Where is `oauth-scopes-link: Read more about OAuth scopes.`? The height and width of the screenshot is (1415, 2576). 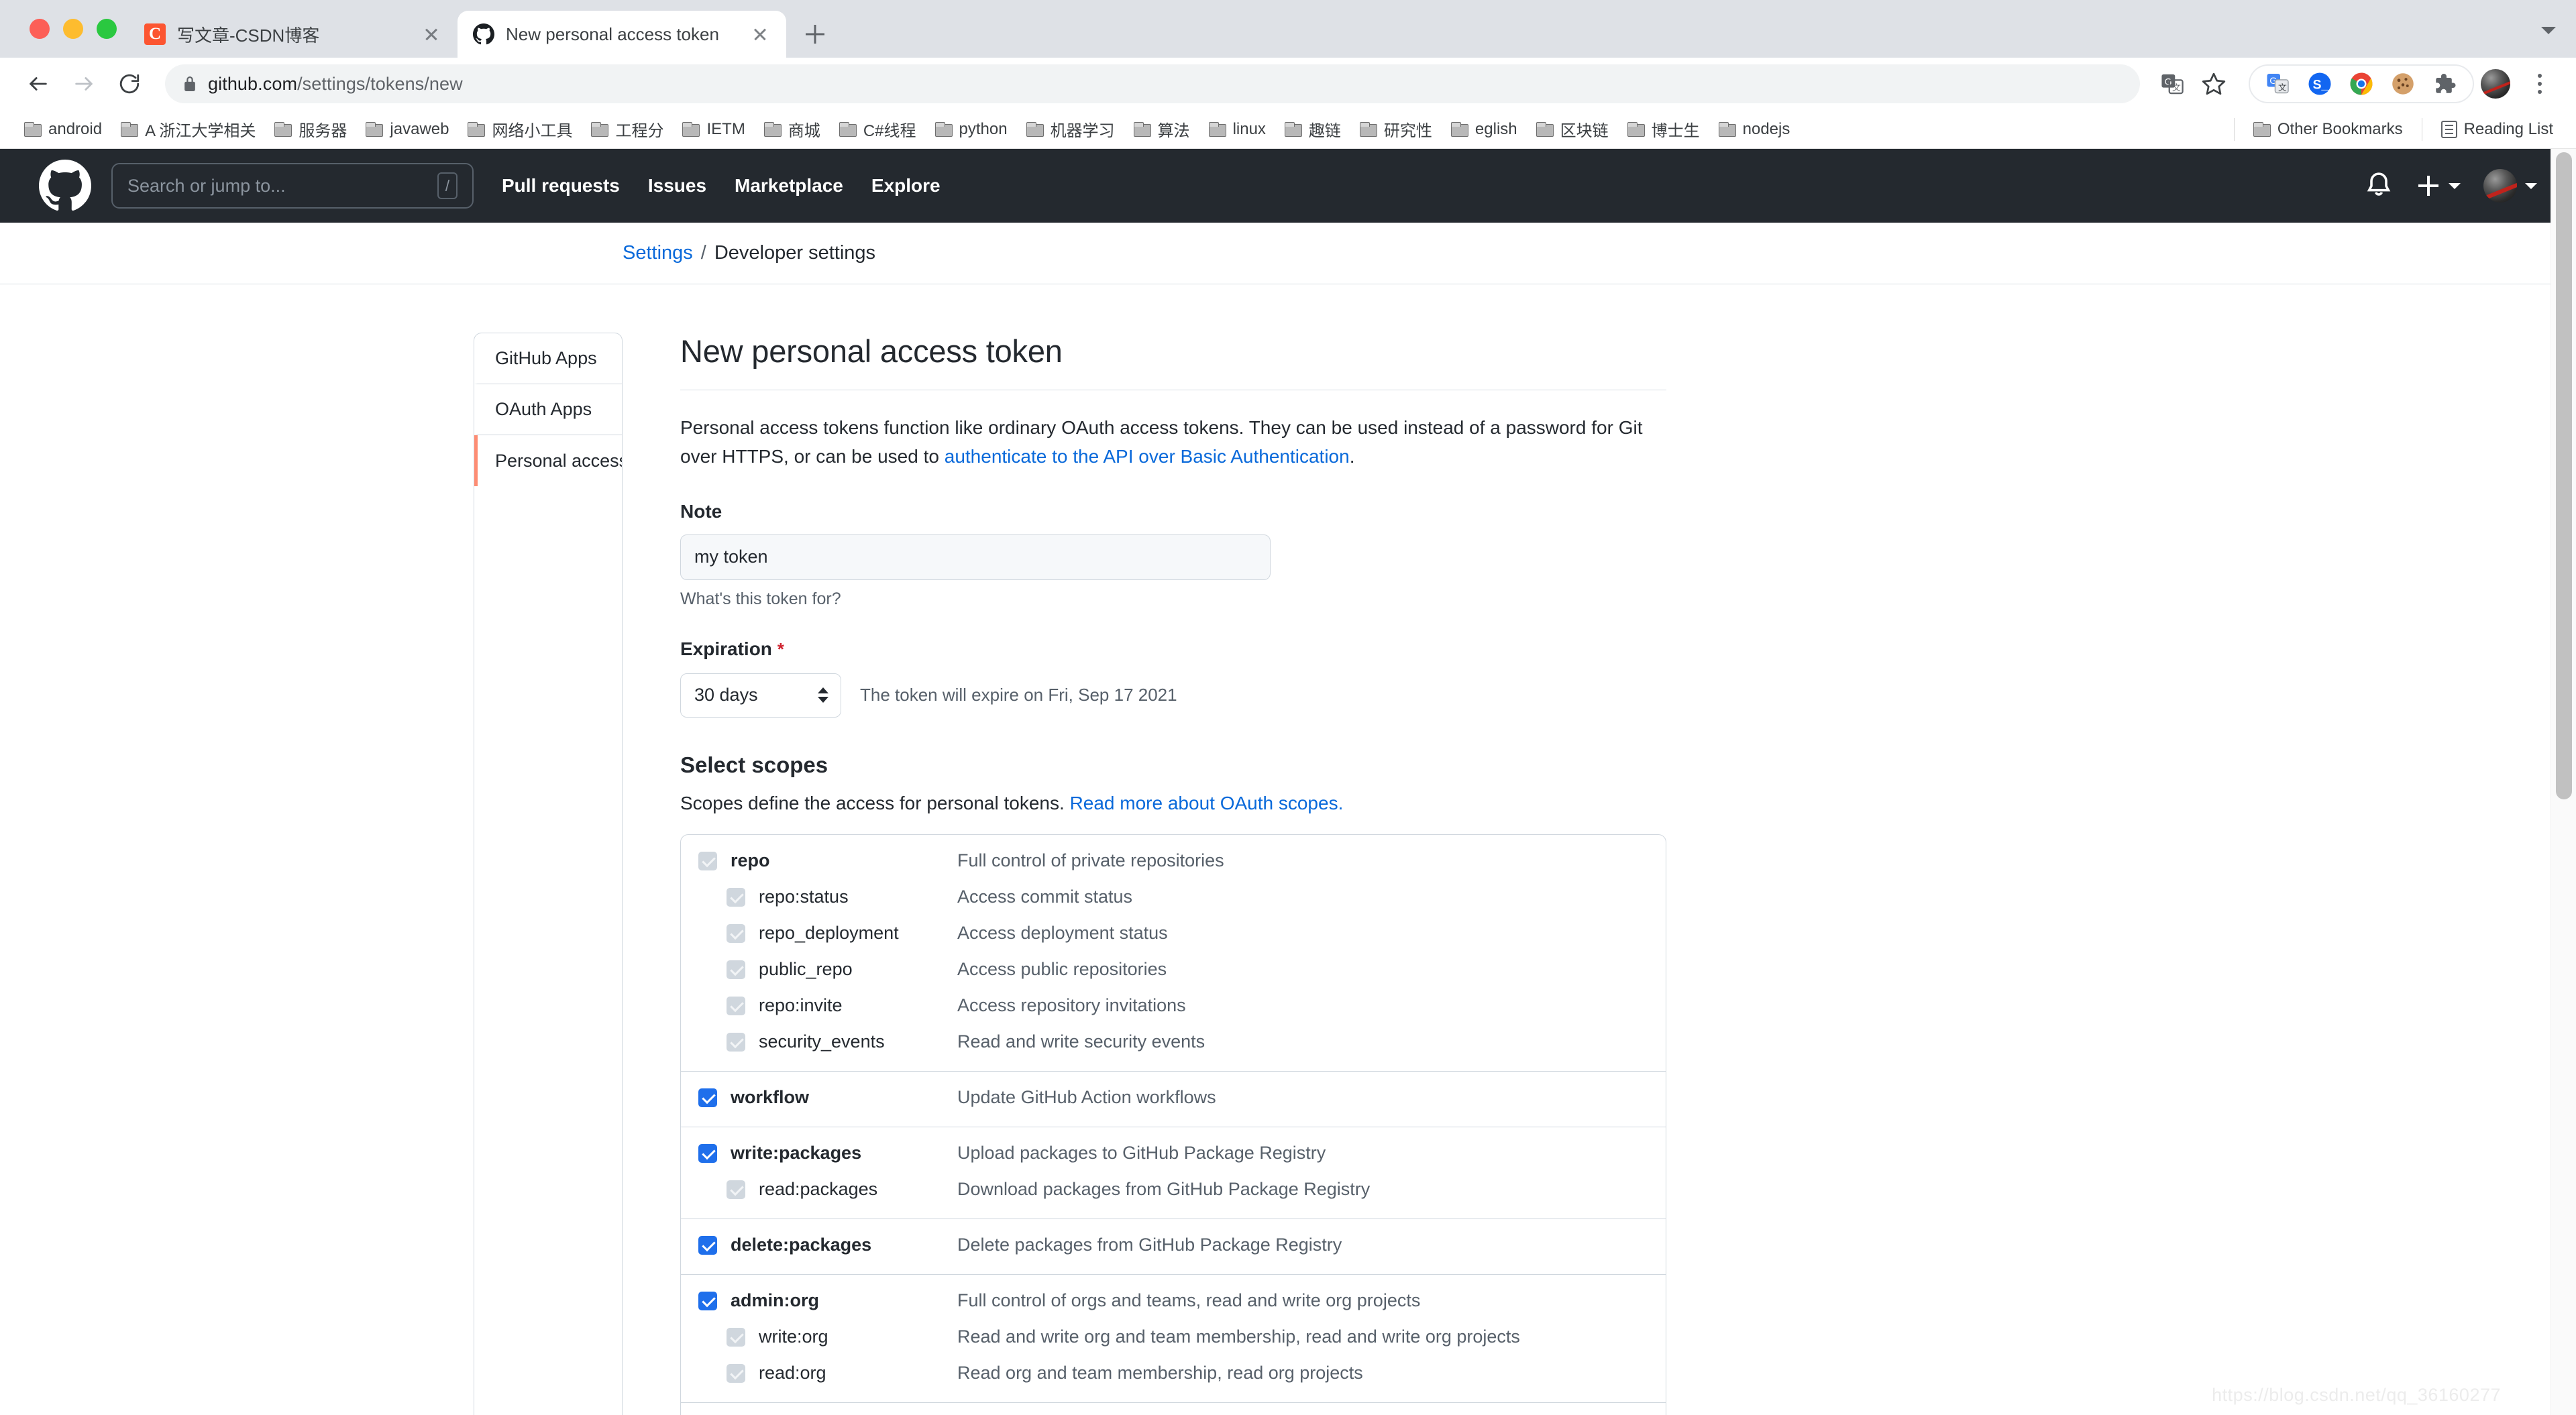
oauth-scopes-link: Read more about OAuth scopes. is located at coordinates (1207, 803).